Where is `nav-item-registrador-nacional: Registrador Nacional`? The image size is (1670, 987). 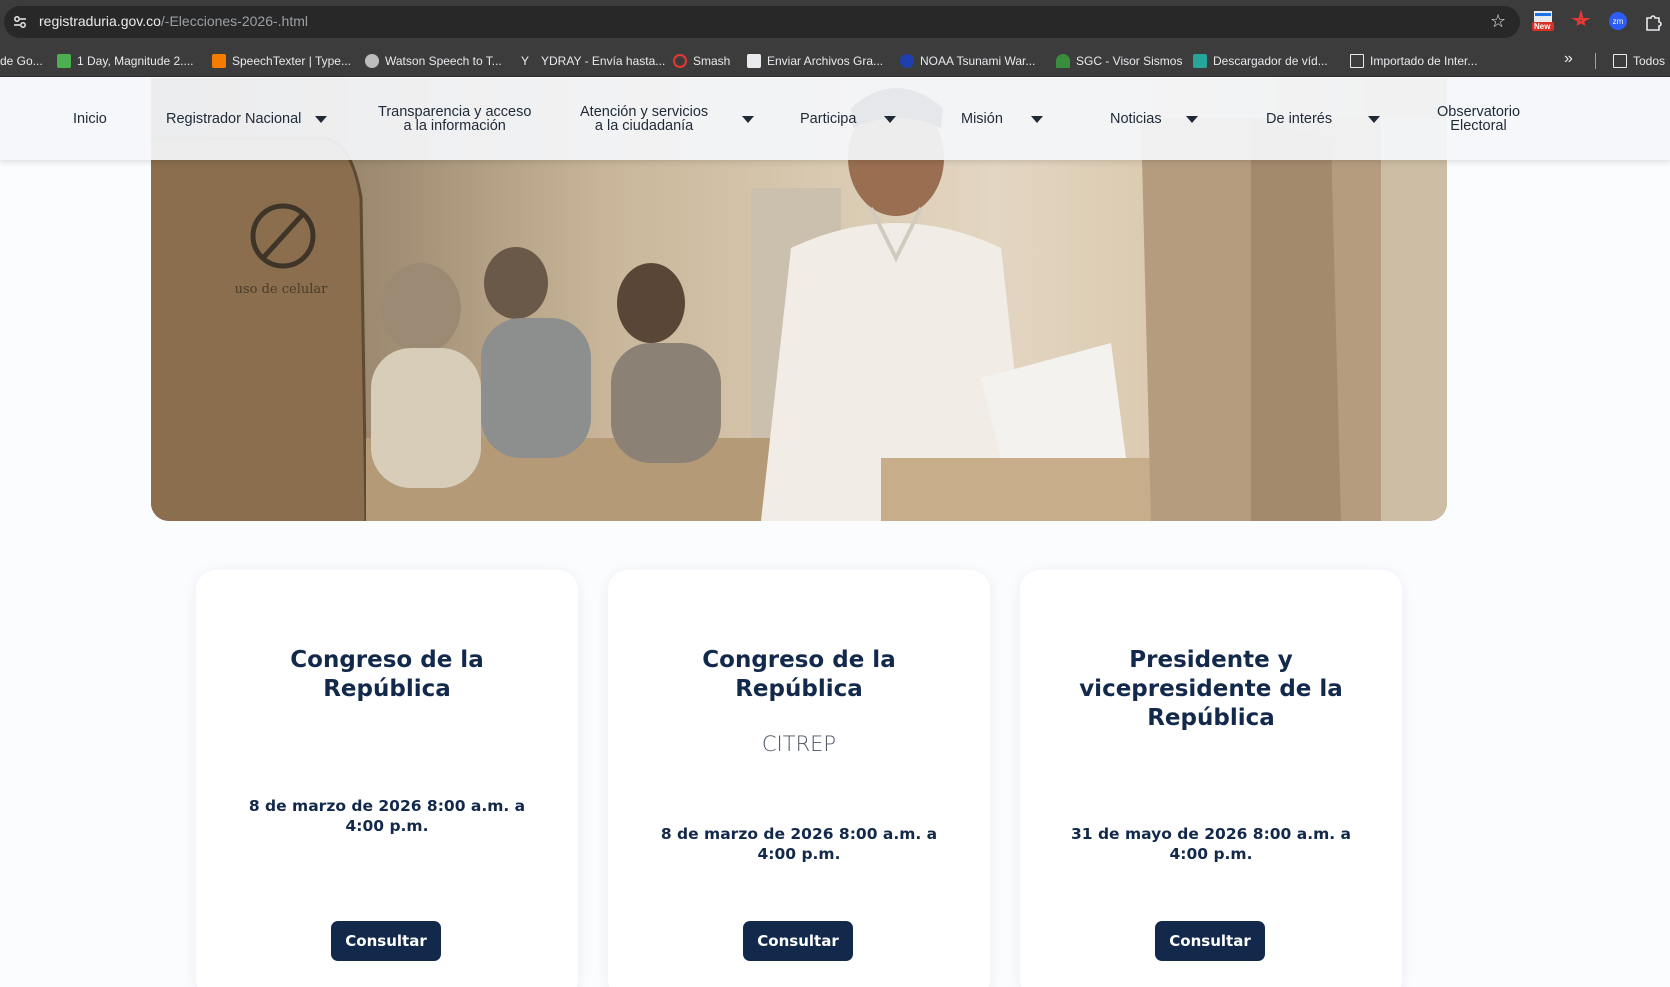
nav-item-registrador-nacional: Registrador Nacional is located at coordinates (247, 119).